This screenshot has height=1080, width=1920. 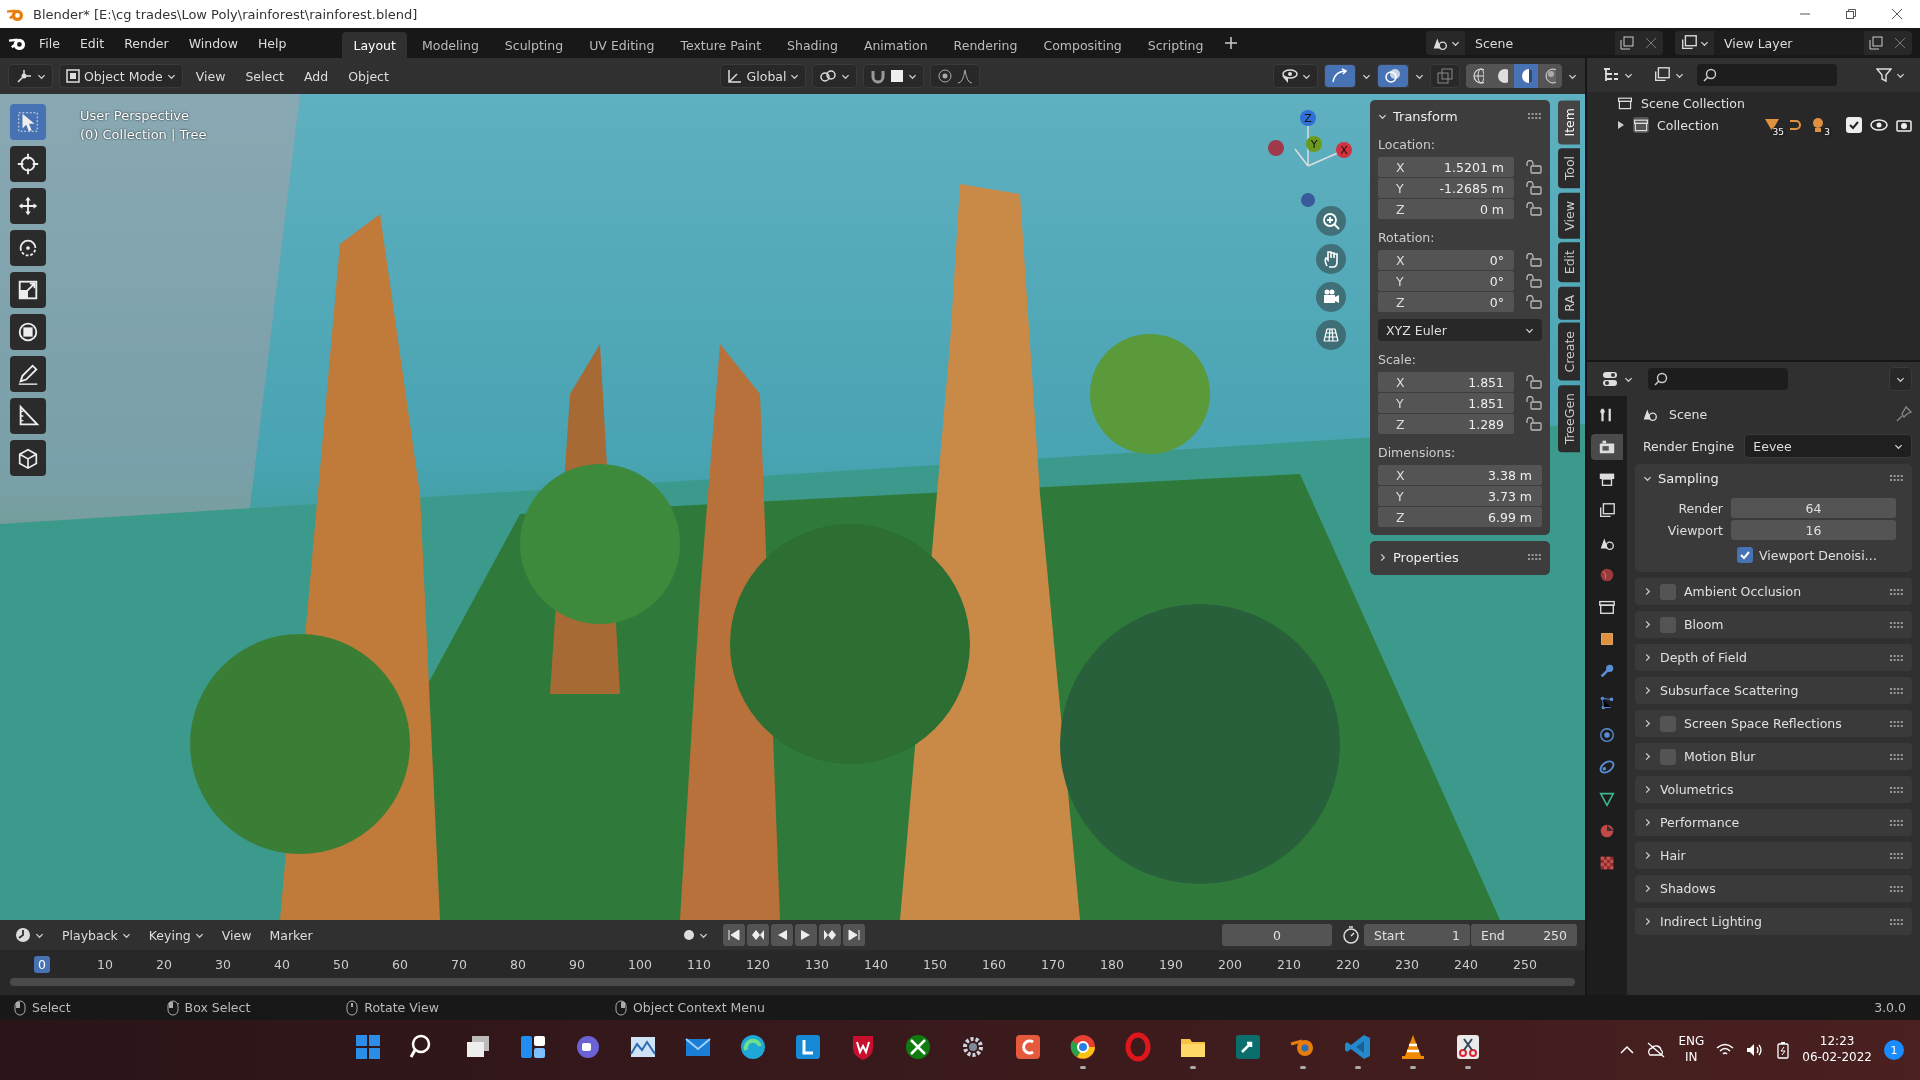 What do you see at coordinates (1773, 657) in the screenshot?
I see `collapsed-panel: Depth of Field` at bounding box center [1773, 657].